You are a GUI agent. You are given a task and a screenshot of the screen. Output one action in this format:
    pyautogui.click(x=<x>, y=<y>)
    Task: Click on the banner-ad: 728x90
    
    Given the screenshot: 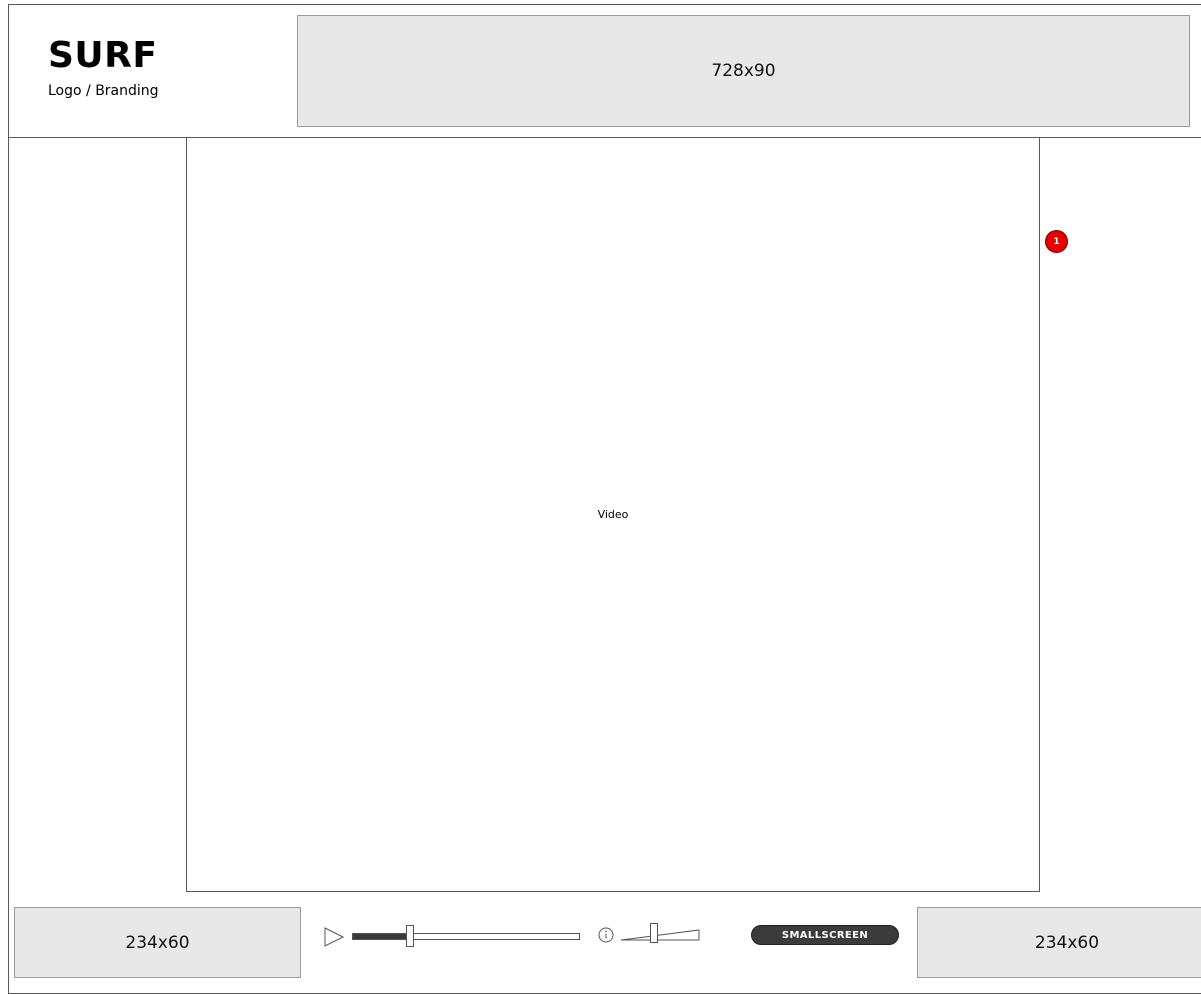 What is the action you would take?
    pyautogui.click(x=743, y=71)
    